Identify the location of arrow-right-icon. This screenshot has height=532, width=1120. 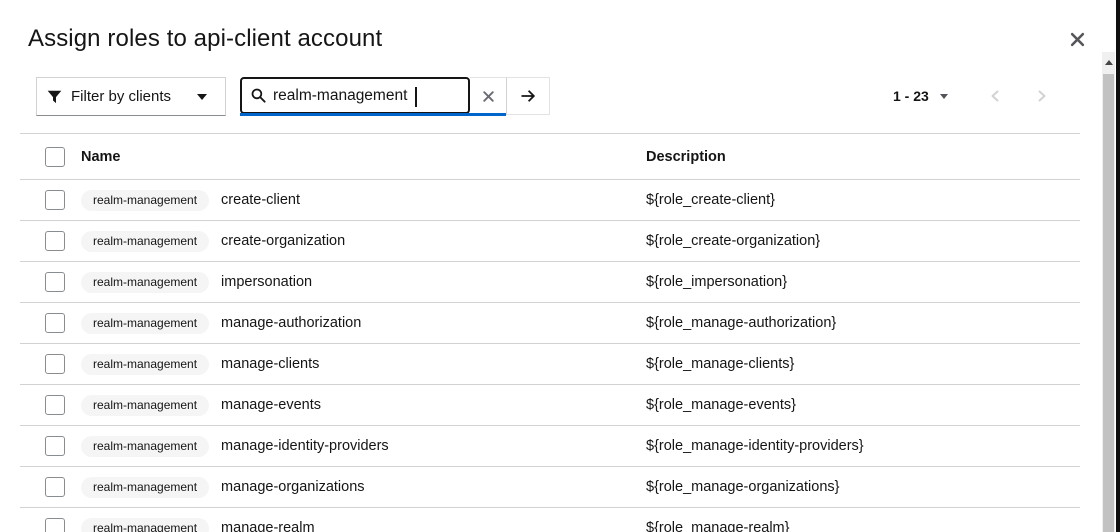
(528, 96).